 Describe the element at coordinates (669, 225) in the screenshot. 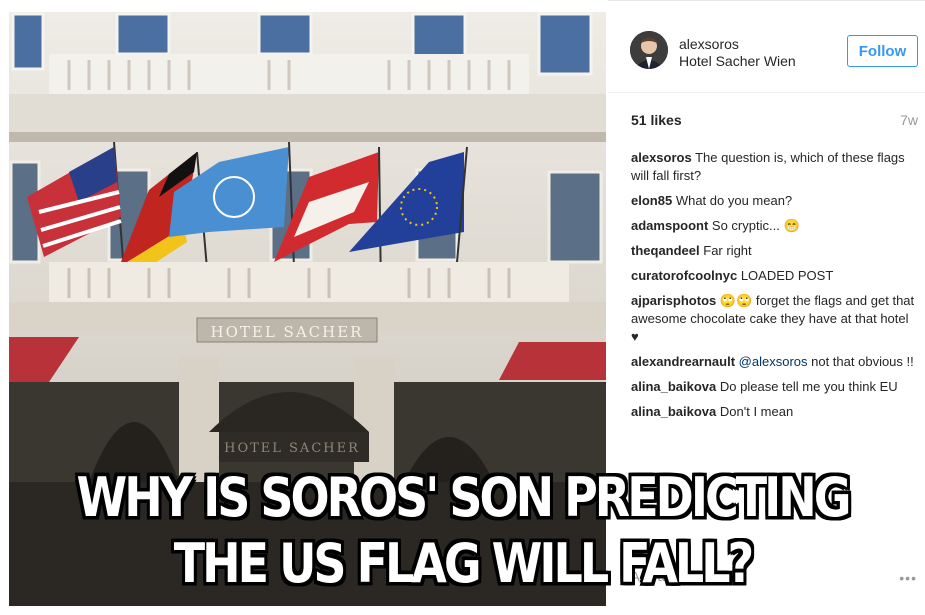

I see `comment-username: adamspoont` at that location.